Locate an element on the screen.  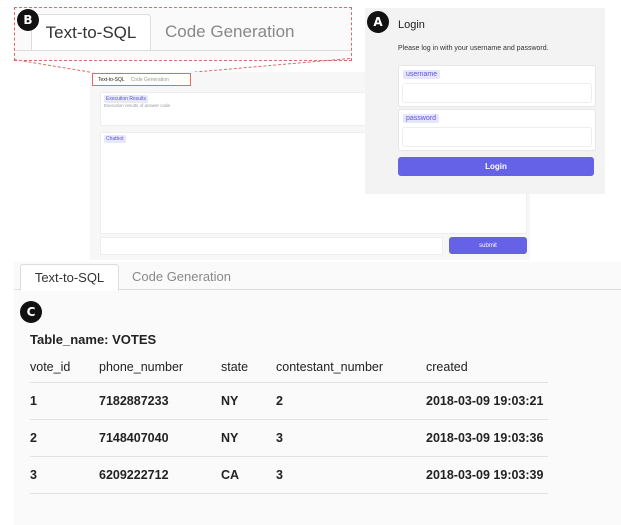
badge-c: C is located at coordinates (31, 312).